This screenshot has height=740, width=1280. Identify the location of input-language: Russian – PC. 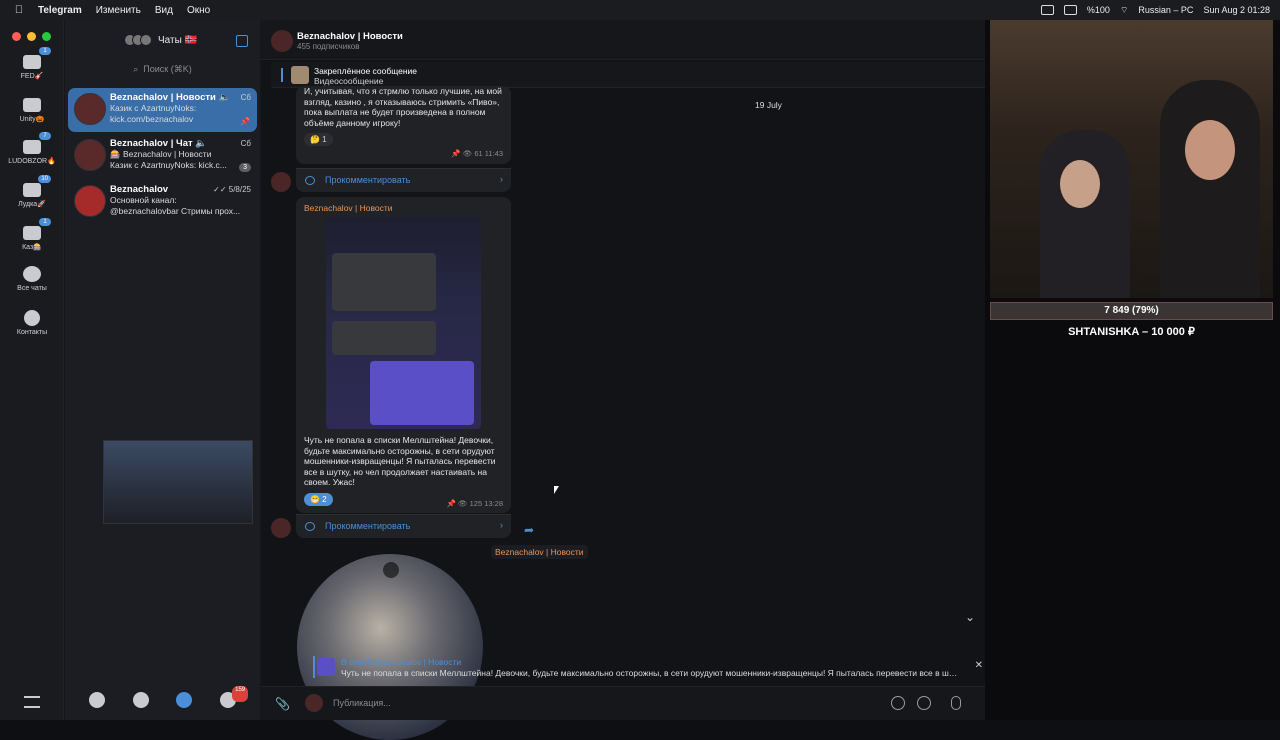
(1165, 10).